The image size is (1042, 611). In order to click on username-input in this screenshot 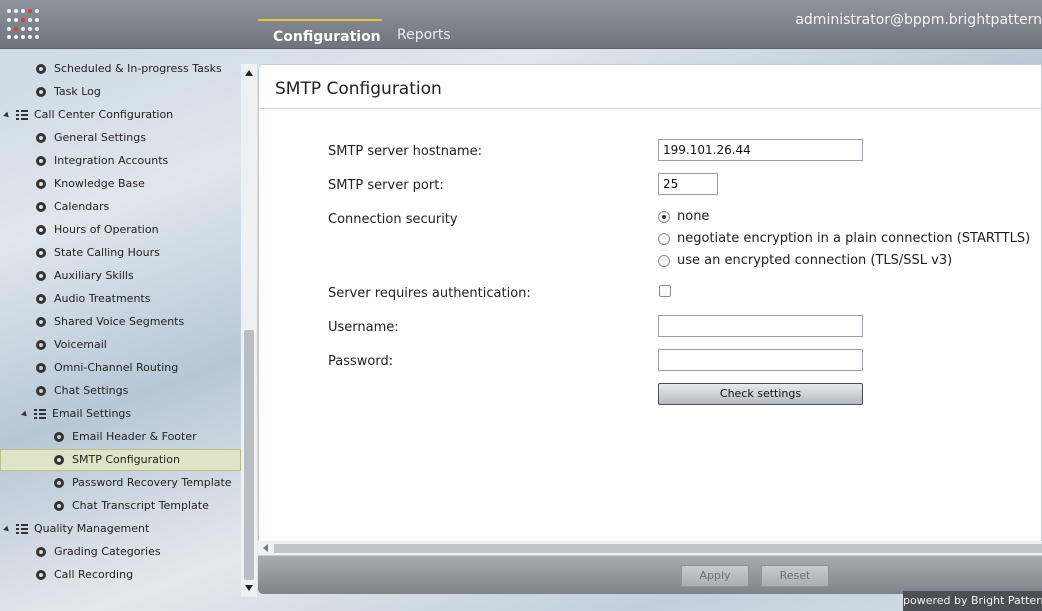, I will do `click(760, 326)`.